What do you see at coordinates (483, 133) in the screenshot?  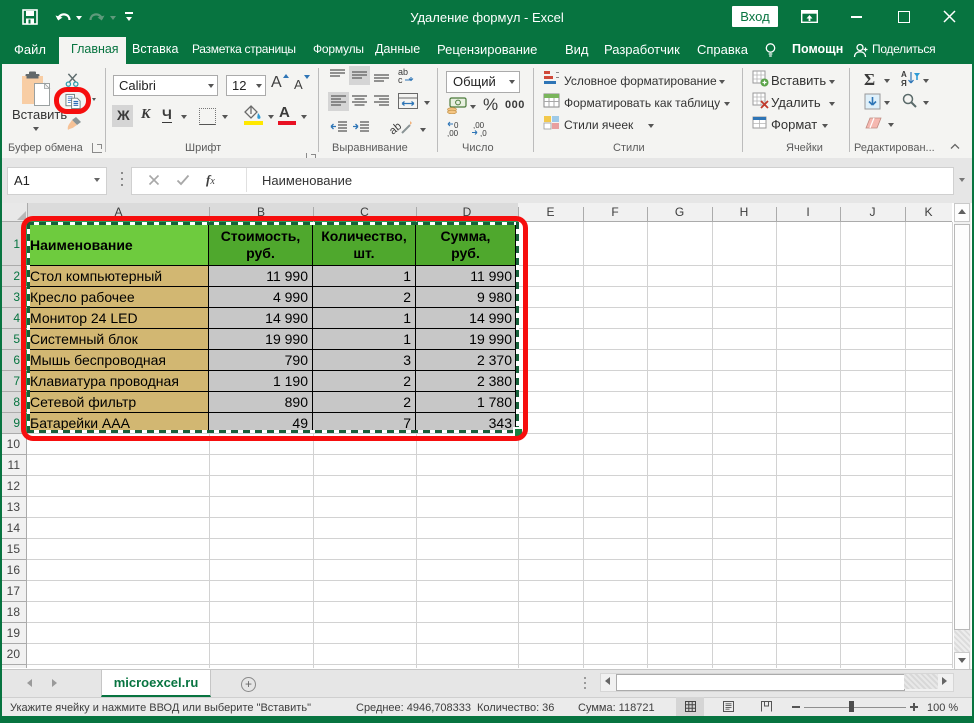 I see `svg-text: ,0` at bounding box center [483, 133].